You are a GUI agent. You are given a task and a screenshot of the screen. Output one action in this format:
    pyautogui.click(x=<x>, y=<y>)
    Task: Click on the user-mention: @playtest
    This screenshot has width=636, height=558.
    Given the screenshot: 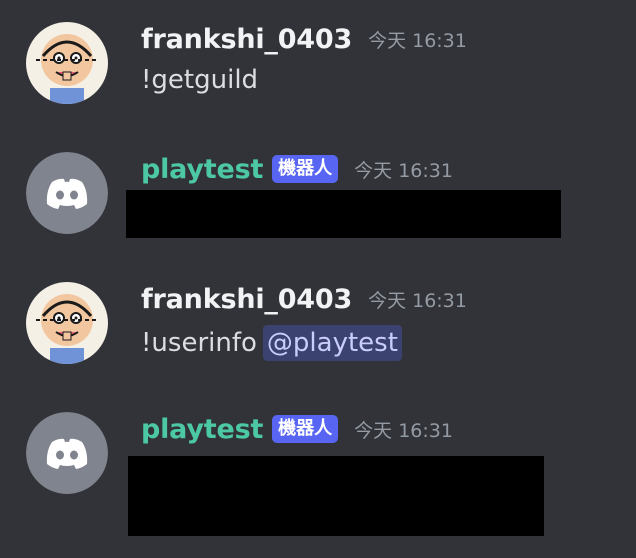 What is the action you would take?
    pyautogui.click(x=332, y=343)
    